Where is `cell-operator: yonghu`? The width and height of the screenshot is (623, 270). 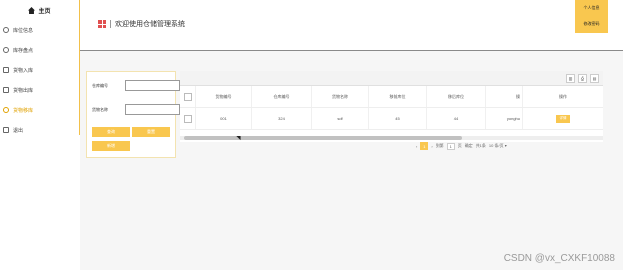 cell-operator: yonghu is located at coordinates (504, 118).